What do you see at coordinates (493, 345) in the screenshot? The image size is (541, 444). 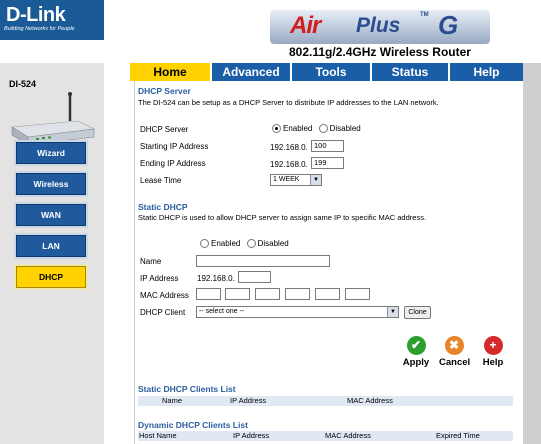 I see `plus-icon: +` at bounding box center [493, 345].